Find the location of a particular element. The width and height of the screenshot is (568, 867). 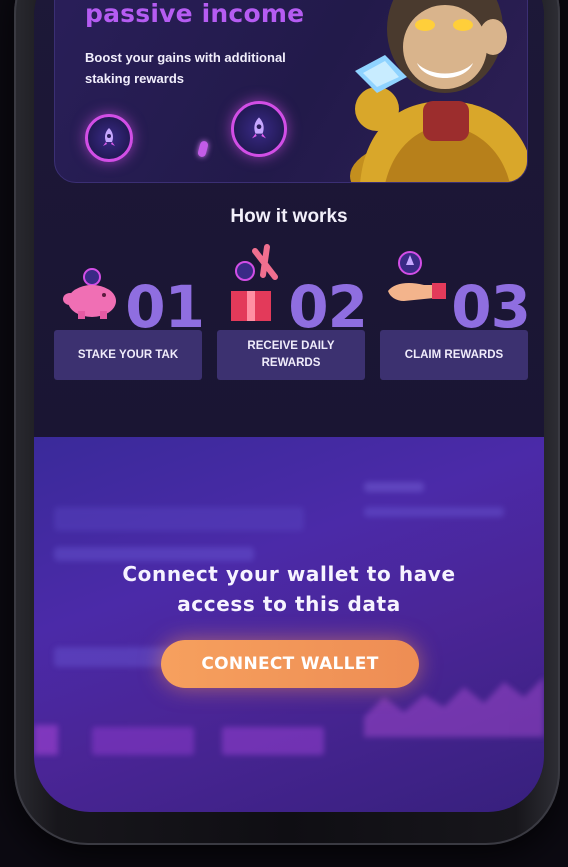

connect-wallet-button: CONNECT WALLET is located at coordinates (290, 664).